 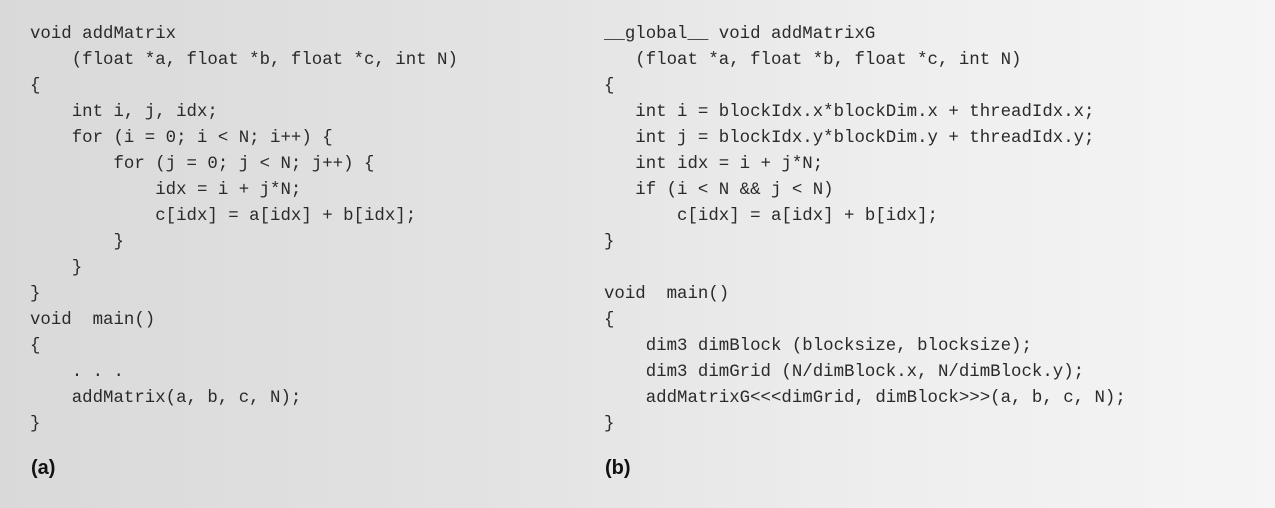 I want to click on code-line: int idx = i + j*N;, so click(x=714, y=164).